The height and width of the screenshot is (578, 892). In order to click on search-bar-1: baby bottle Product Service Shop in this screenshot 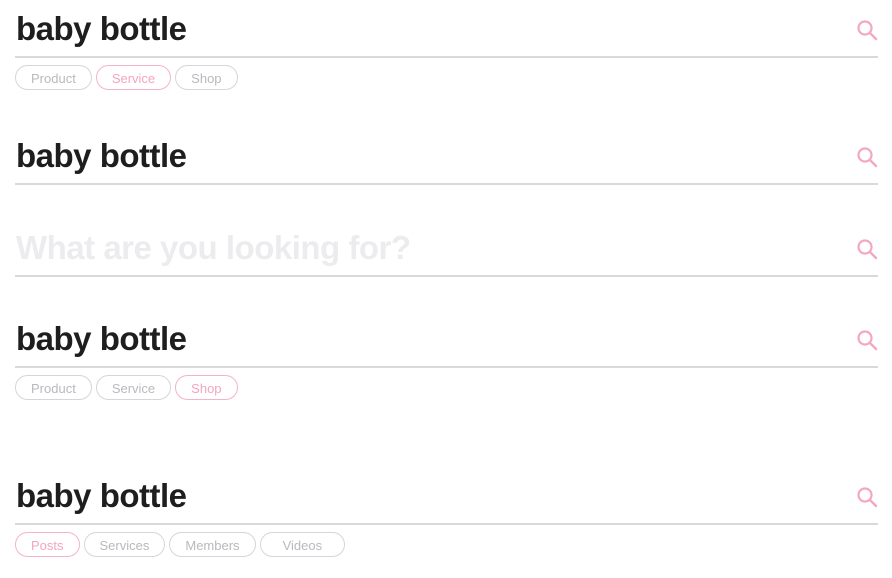, I will do `click(446, 48)`.